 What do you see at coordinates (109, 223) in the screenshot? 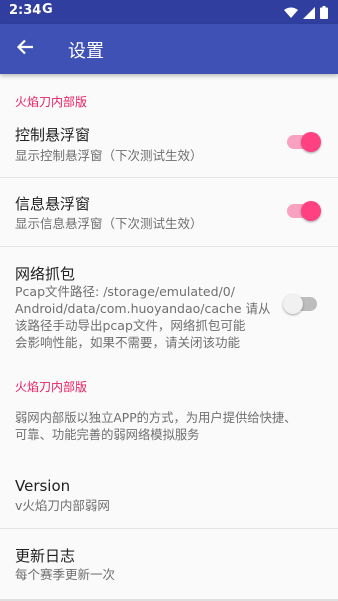
I see `pref-summary: 显示信息悬浮窗（下次测试生效）` at bounding box center [109, 223].